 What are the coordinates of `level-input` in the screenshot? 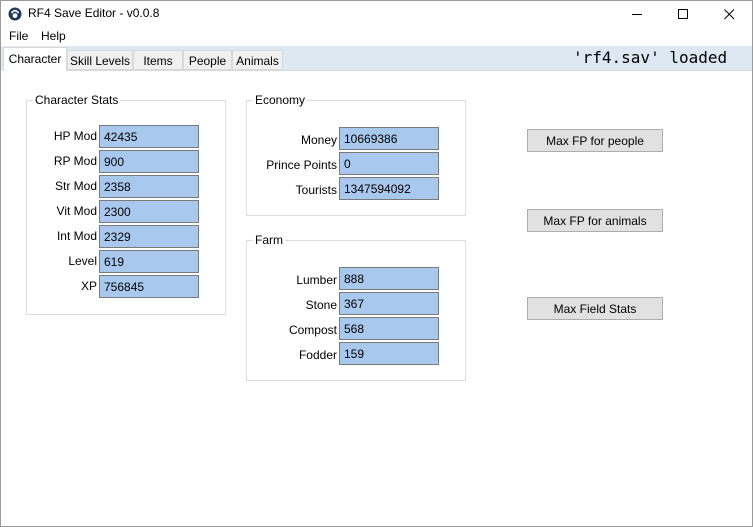 It's located at (149, 261).